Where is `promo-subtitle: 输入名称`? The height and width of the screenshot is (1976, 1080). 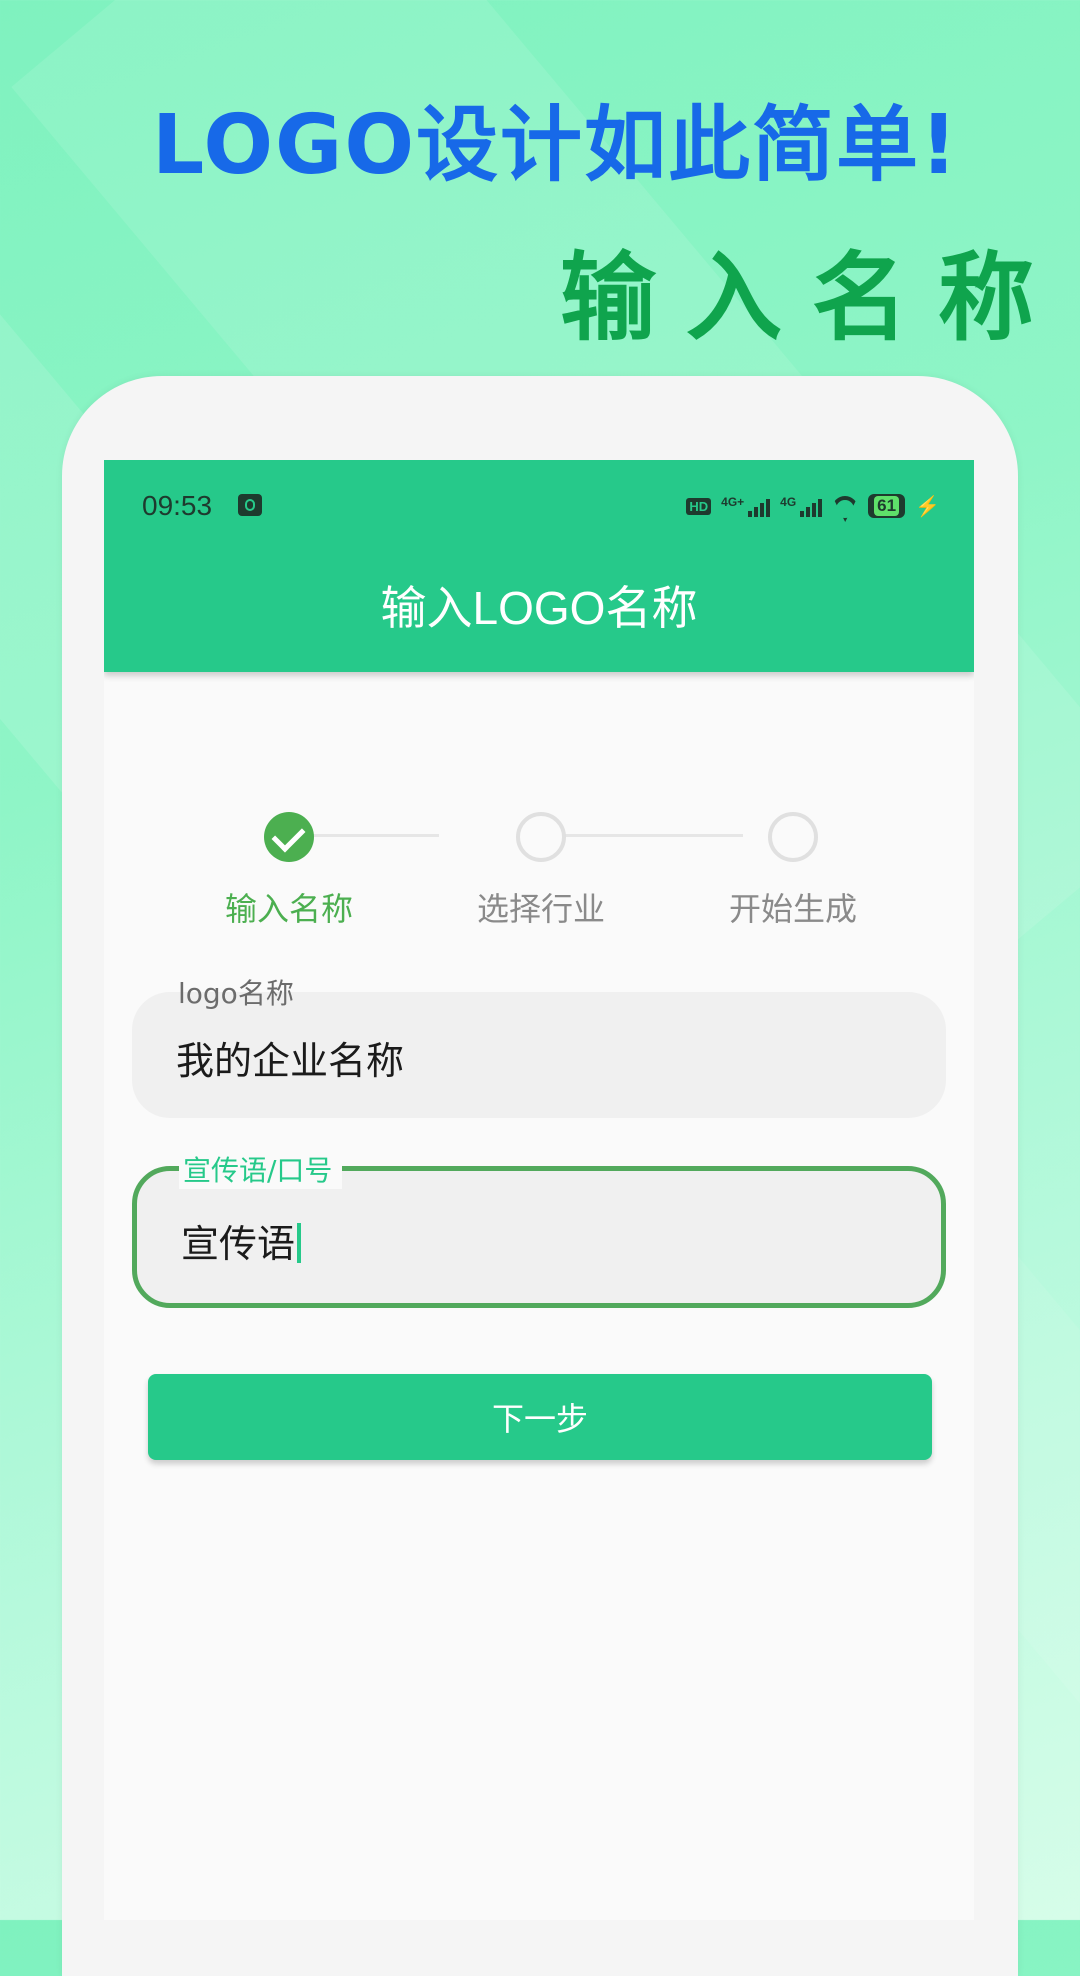
promo-subtitle: 输入名称 is located at coordinates (812, 297).